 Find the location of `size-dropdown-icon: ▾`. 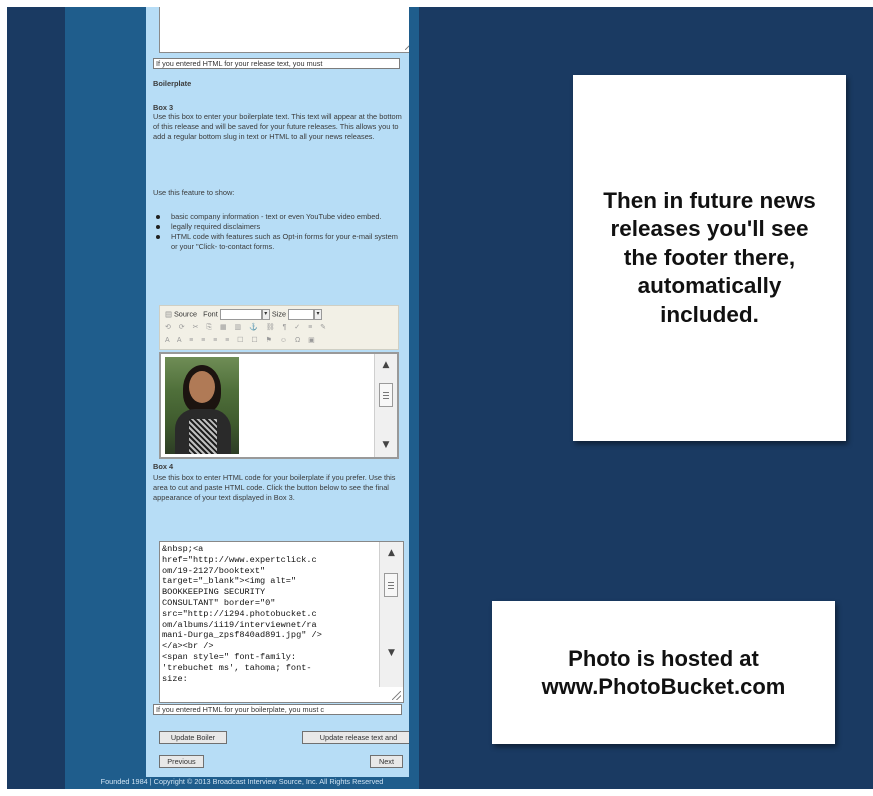

size-dropdown-icon: ▾ is located at coordinates (318, 314).